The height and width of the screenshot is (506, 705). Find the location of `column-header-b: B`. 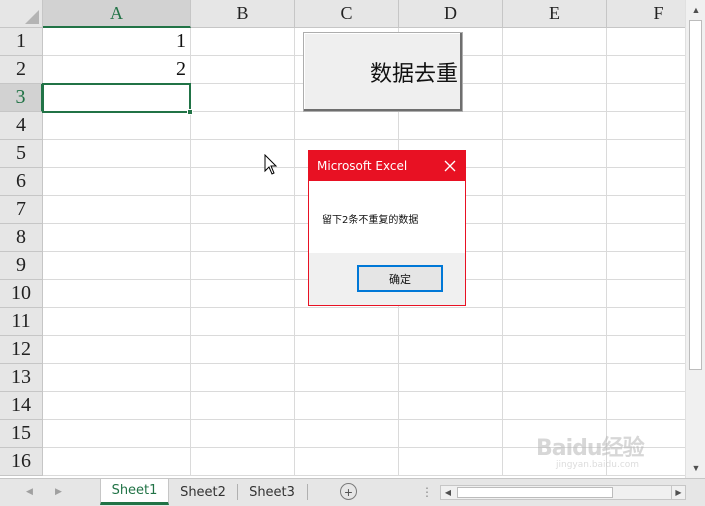

column-header-b: B is located at coordinates (243, 14).